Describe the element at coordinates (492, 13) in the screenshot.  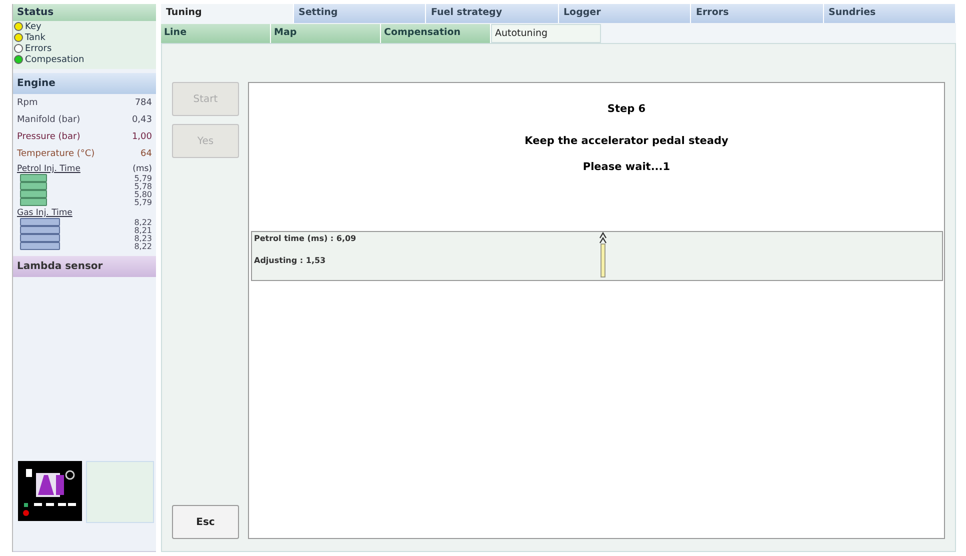
I see `tab: Fuel strategy` at that location.